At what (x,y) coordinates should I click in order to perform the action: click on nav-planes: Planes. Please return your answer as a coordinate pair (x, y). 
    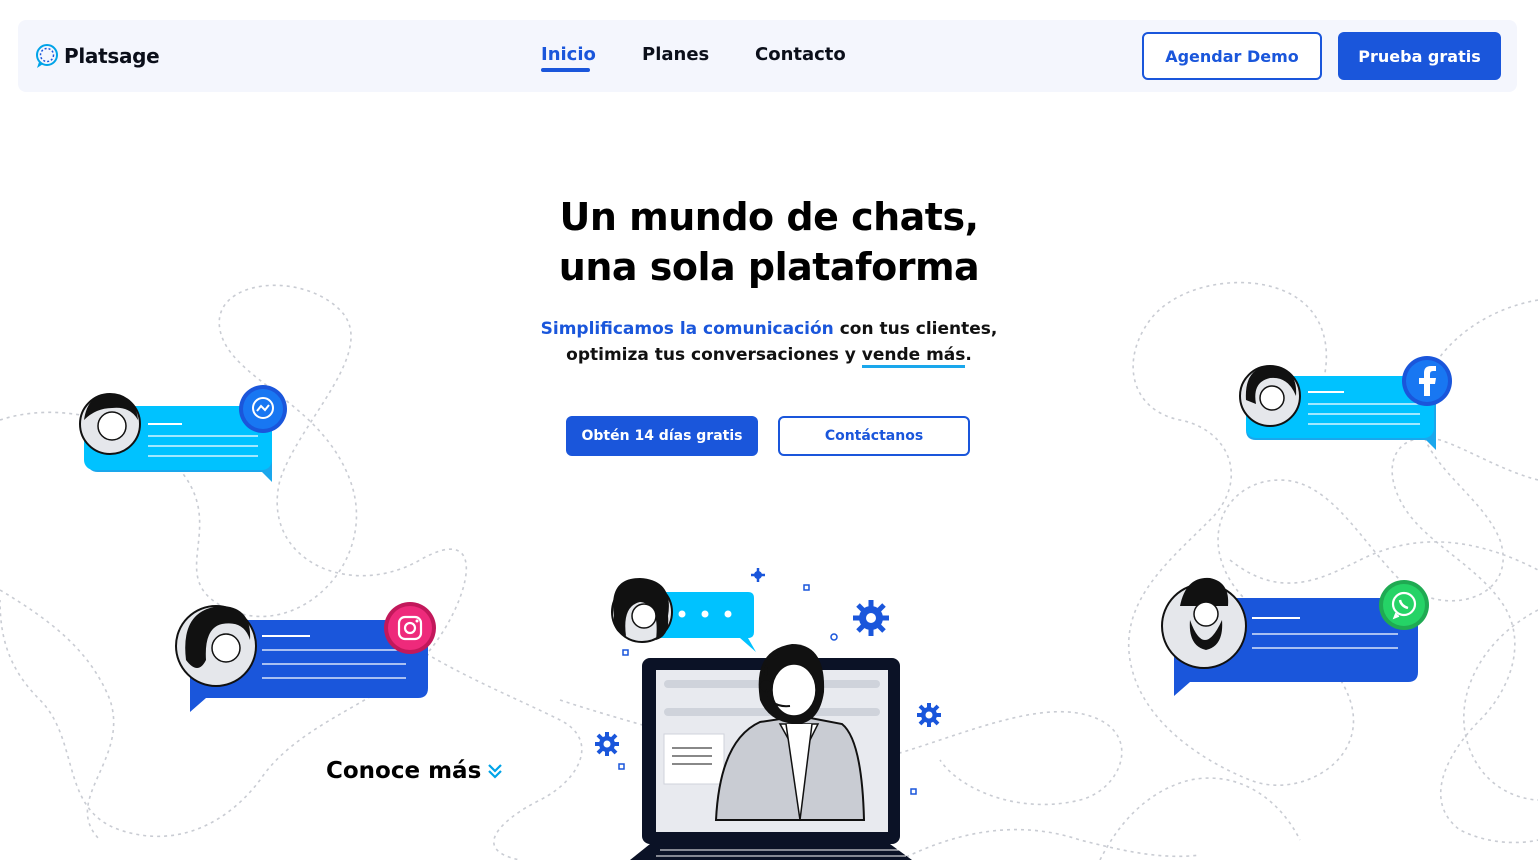
    Looking at the image, I should click on (675, 54).